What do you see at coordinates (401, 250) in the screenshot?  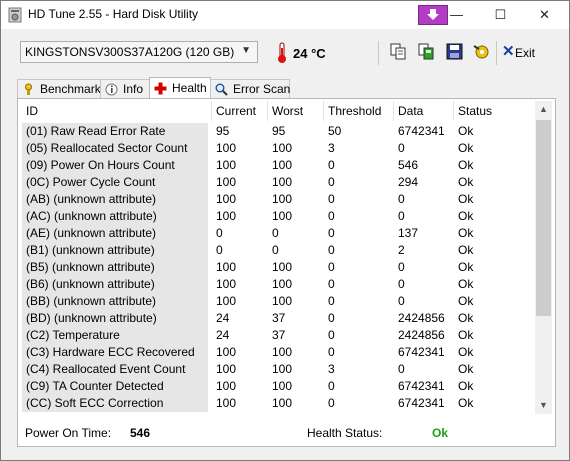 I see `cell-data: 2` at bounding box center [401, 250].